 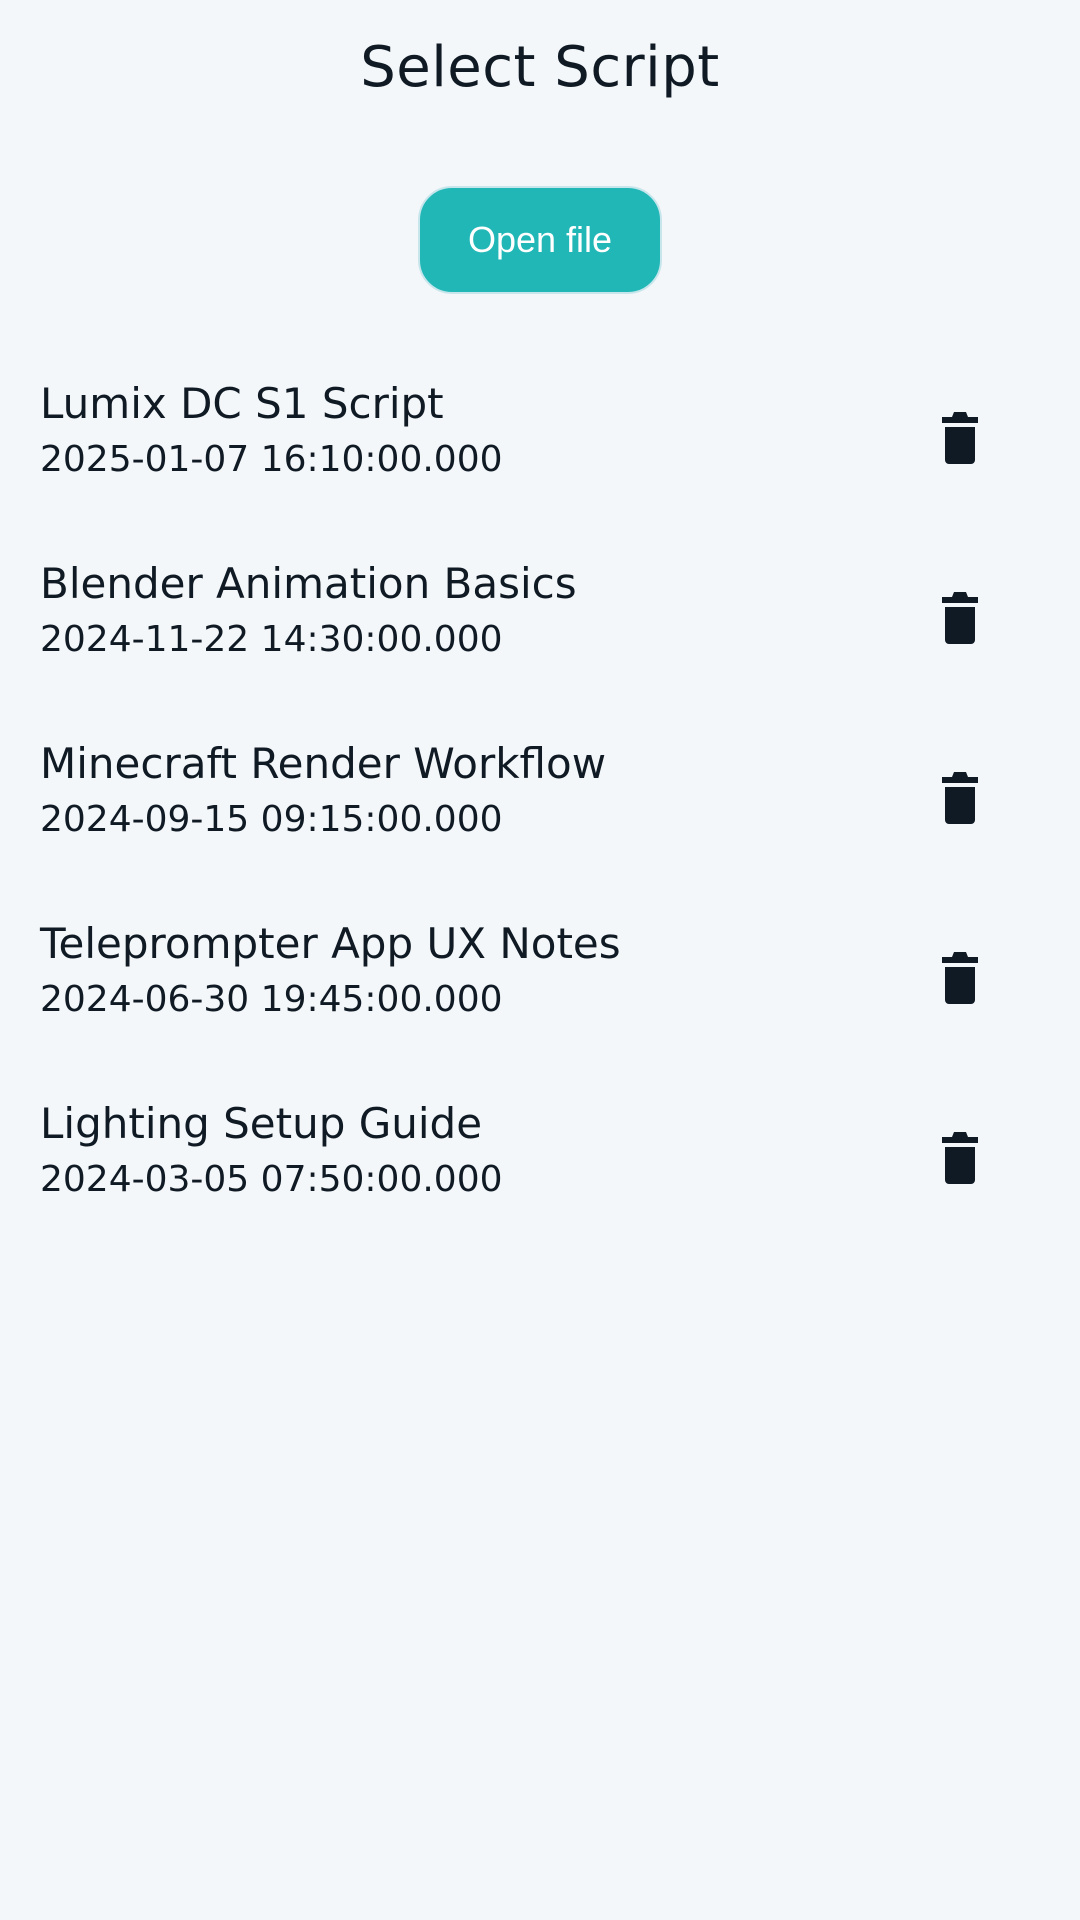 What do you see at coordinates (330, 943) in the screenshot?
I see `script-title: Teleprompter App UX Notes` at bounding box center [330, 943].